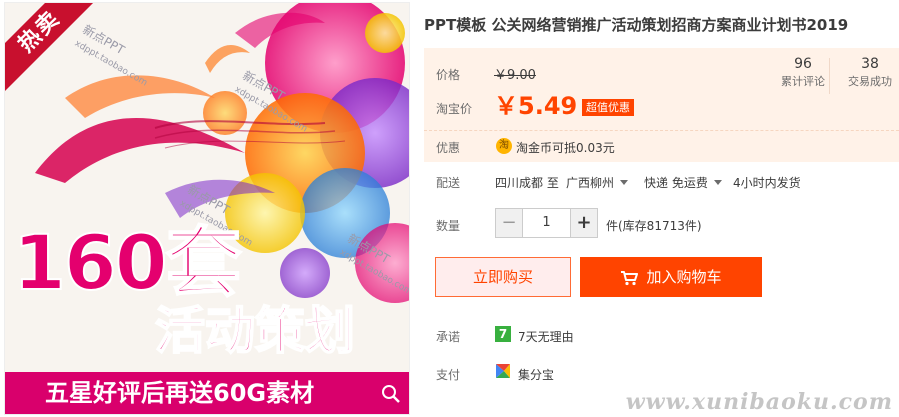  I want to click on buy-now-label: 立即购买, so click(502, 277).